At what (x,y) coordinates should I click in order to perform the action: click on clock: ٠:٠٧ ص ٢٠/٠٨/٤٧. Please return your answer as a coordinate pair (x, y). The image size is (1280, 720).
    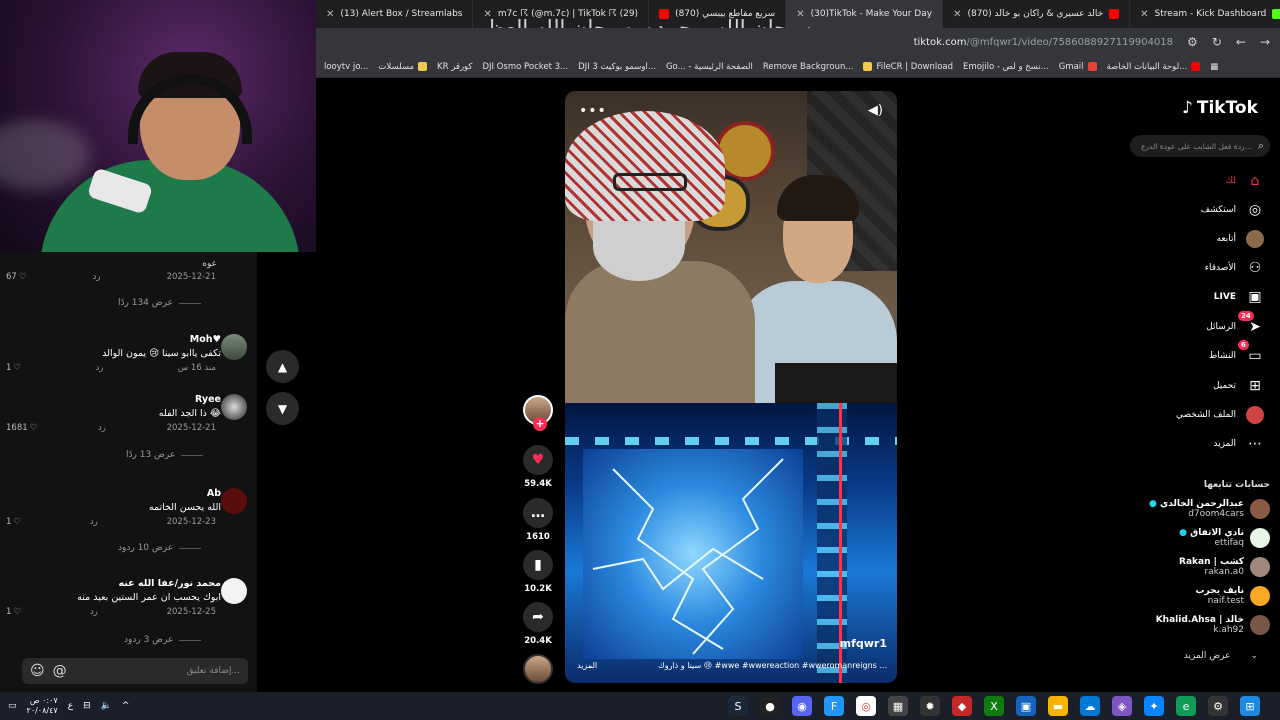
    Looking at the image, I should click on (42, 706).